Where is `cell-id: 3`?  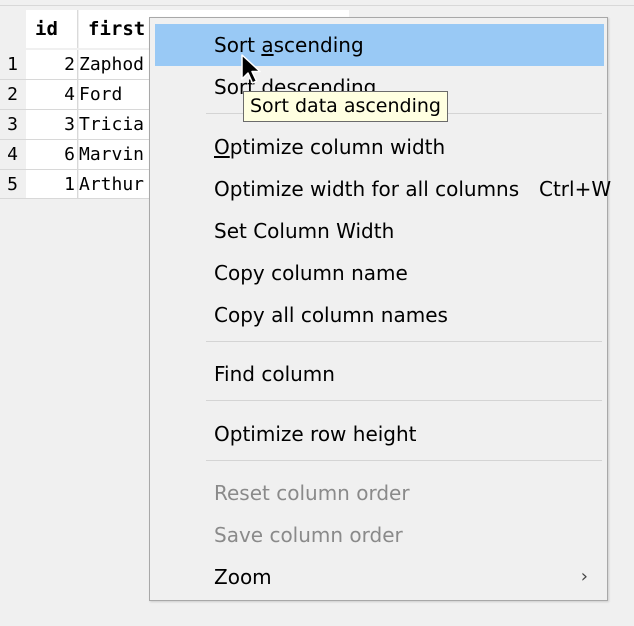
cell-id: 3 is located at coordinates (52, 124).